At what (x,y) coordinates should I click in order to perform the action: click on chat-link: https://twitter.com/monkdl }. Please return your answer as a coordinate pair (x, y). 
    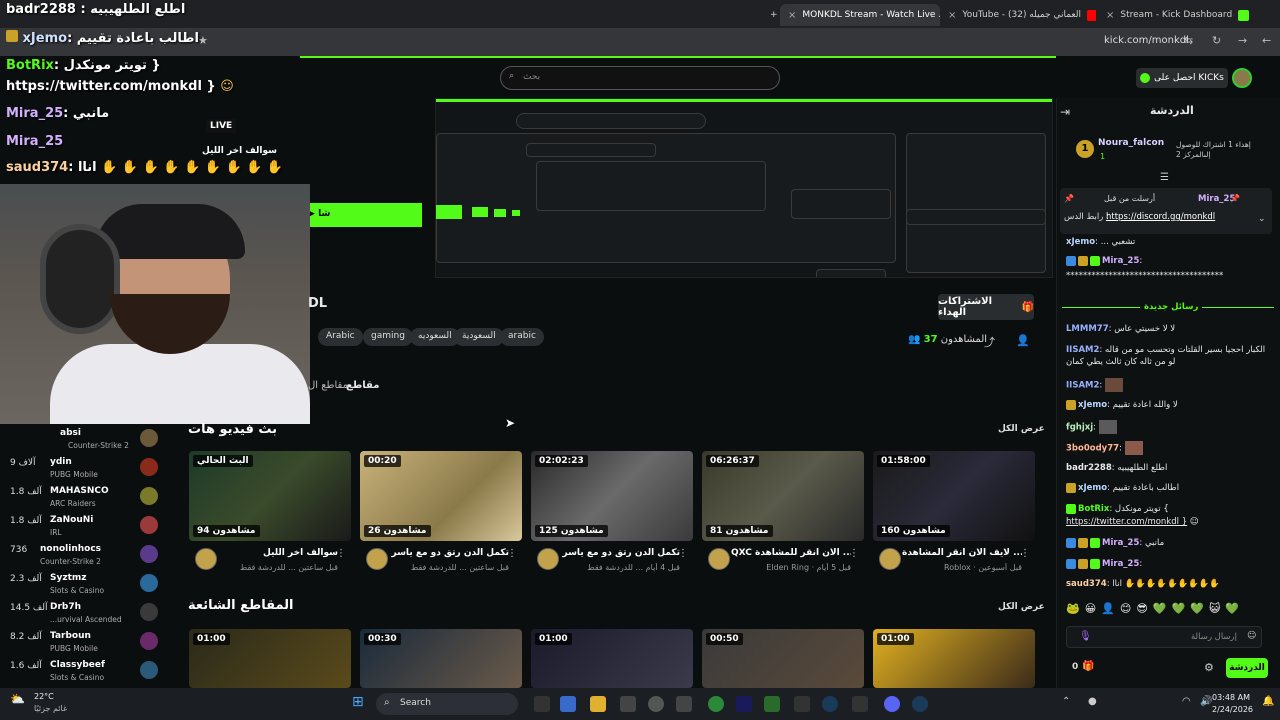
    Looking at the image, I should click on (1126, 522).